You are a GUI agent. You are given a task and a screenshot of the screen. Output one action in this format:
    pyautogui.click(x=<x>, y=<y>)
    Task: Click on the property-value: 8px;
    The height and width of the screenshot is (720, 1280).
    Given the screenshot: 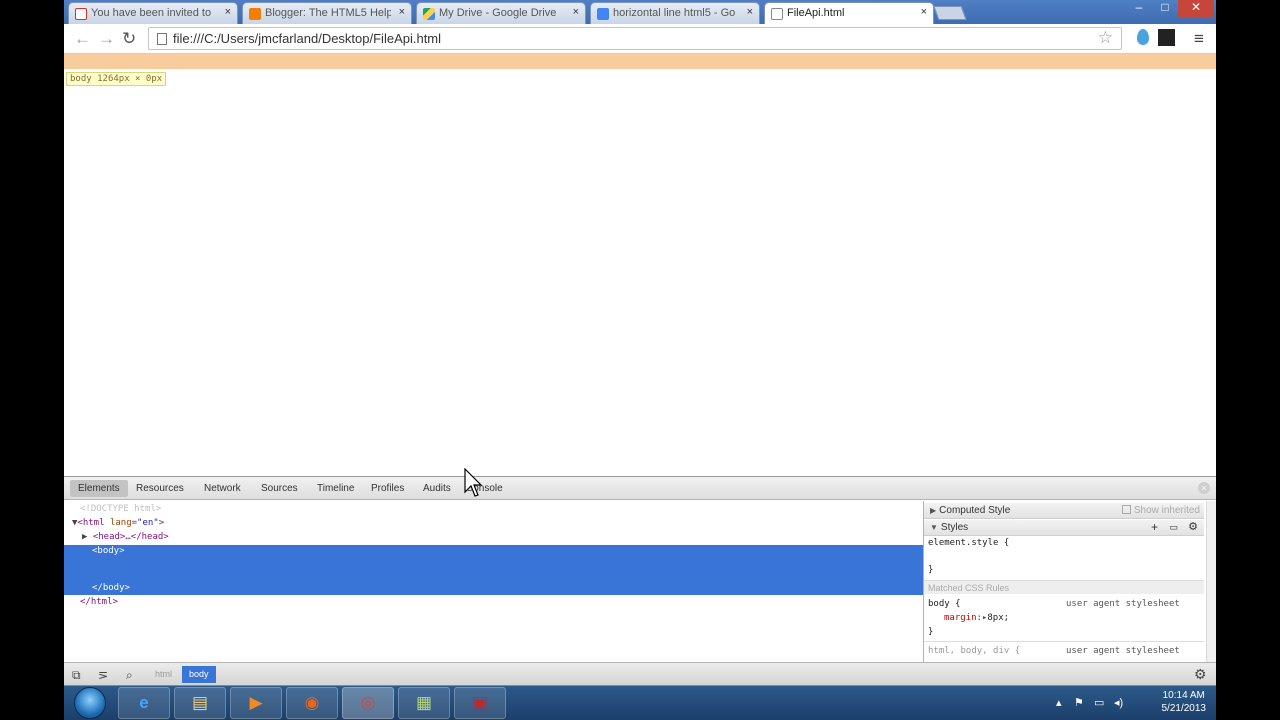 What is the action you would take?
    pyautogui.click(x=998, y=618)
    